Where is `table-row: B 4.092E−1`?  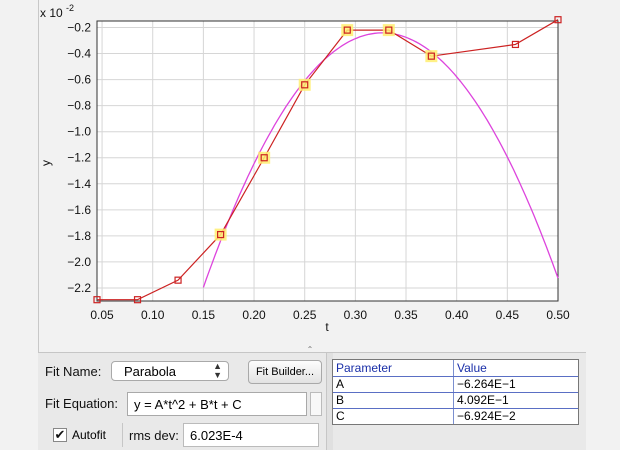 table-row: B 4.092E−1 is located at coordinates (455, 400).